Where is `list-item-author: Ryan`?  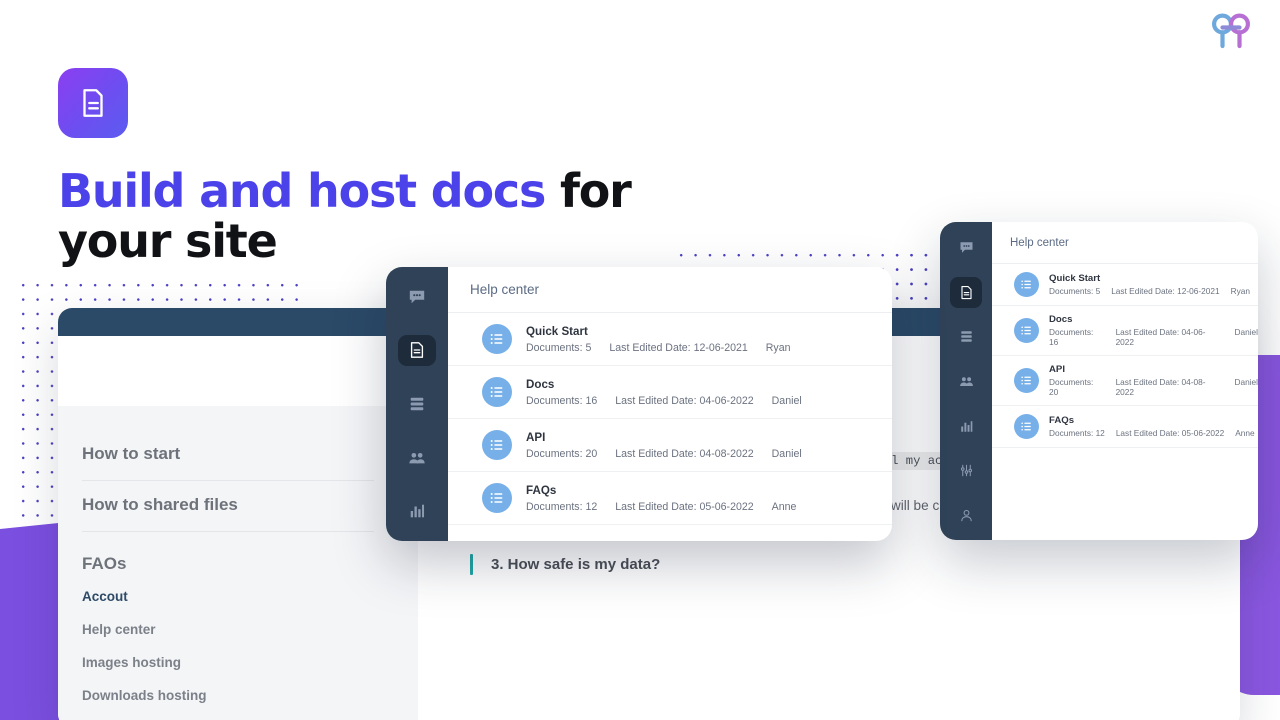 list-item-author: Ryan is located at coordinates (1240, 291).